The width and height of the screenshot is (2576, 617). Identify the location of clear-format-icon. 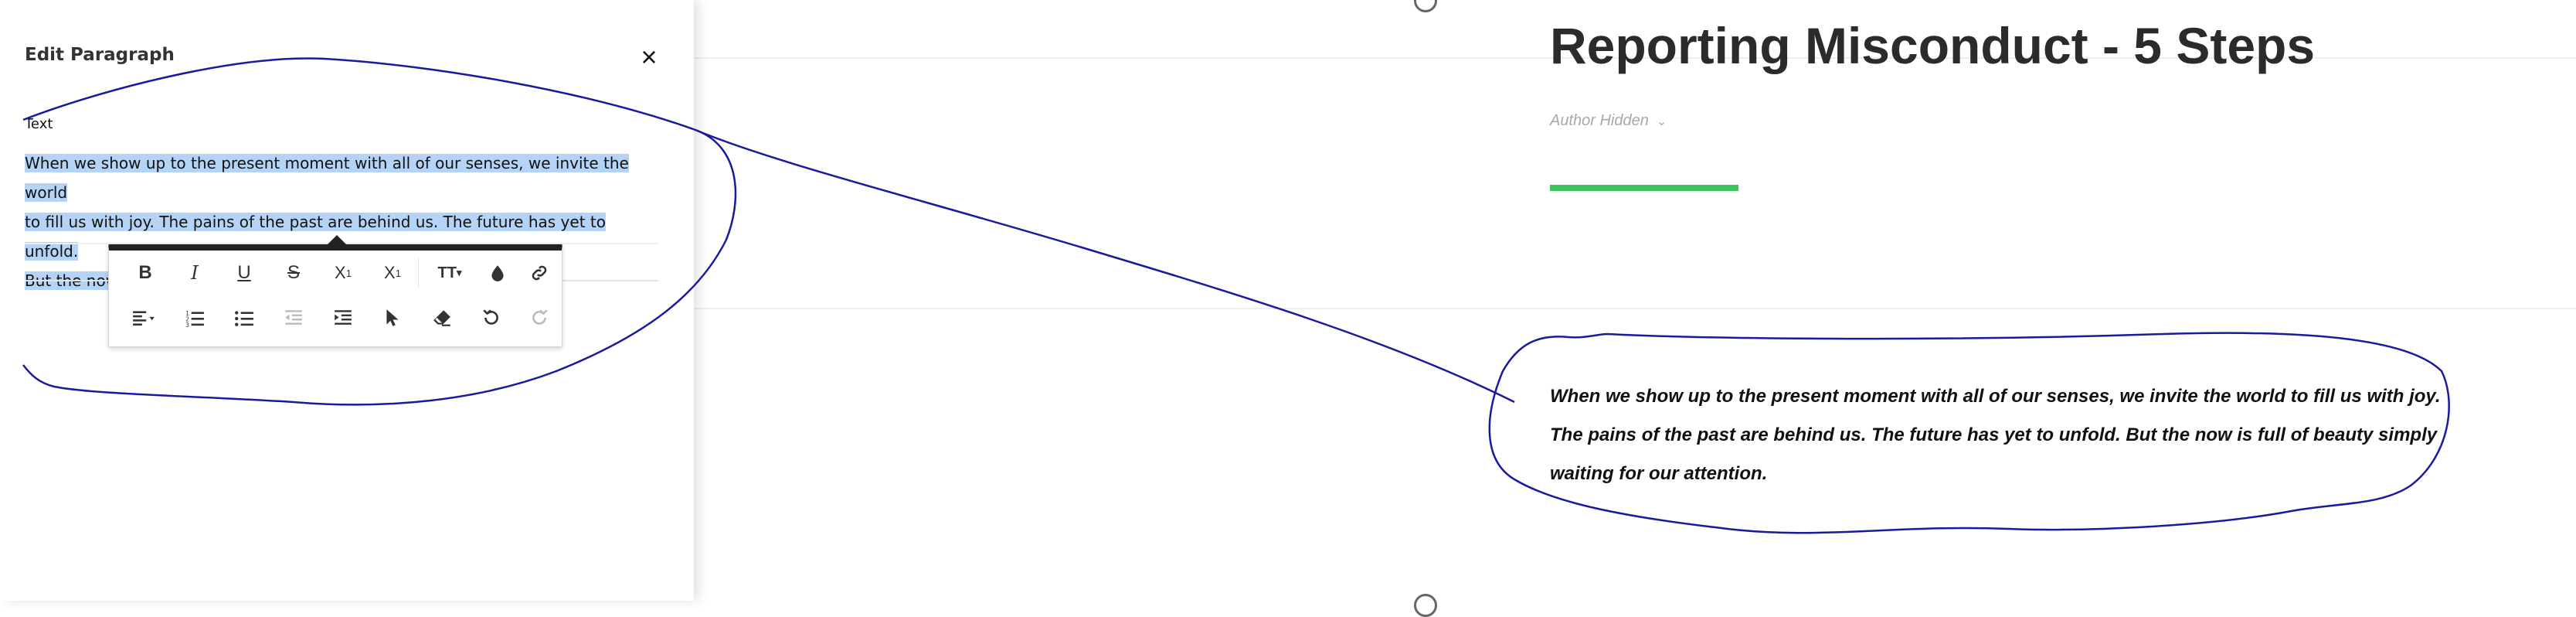
(442, 317).